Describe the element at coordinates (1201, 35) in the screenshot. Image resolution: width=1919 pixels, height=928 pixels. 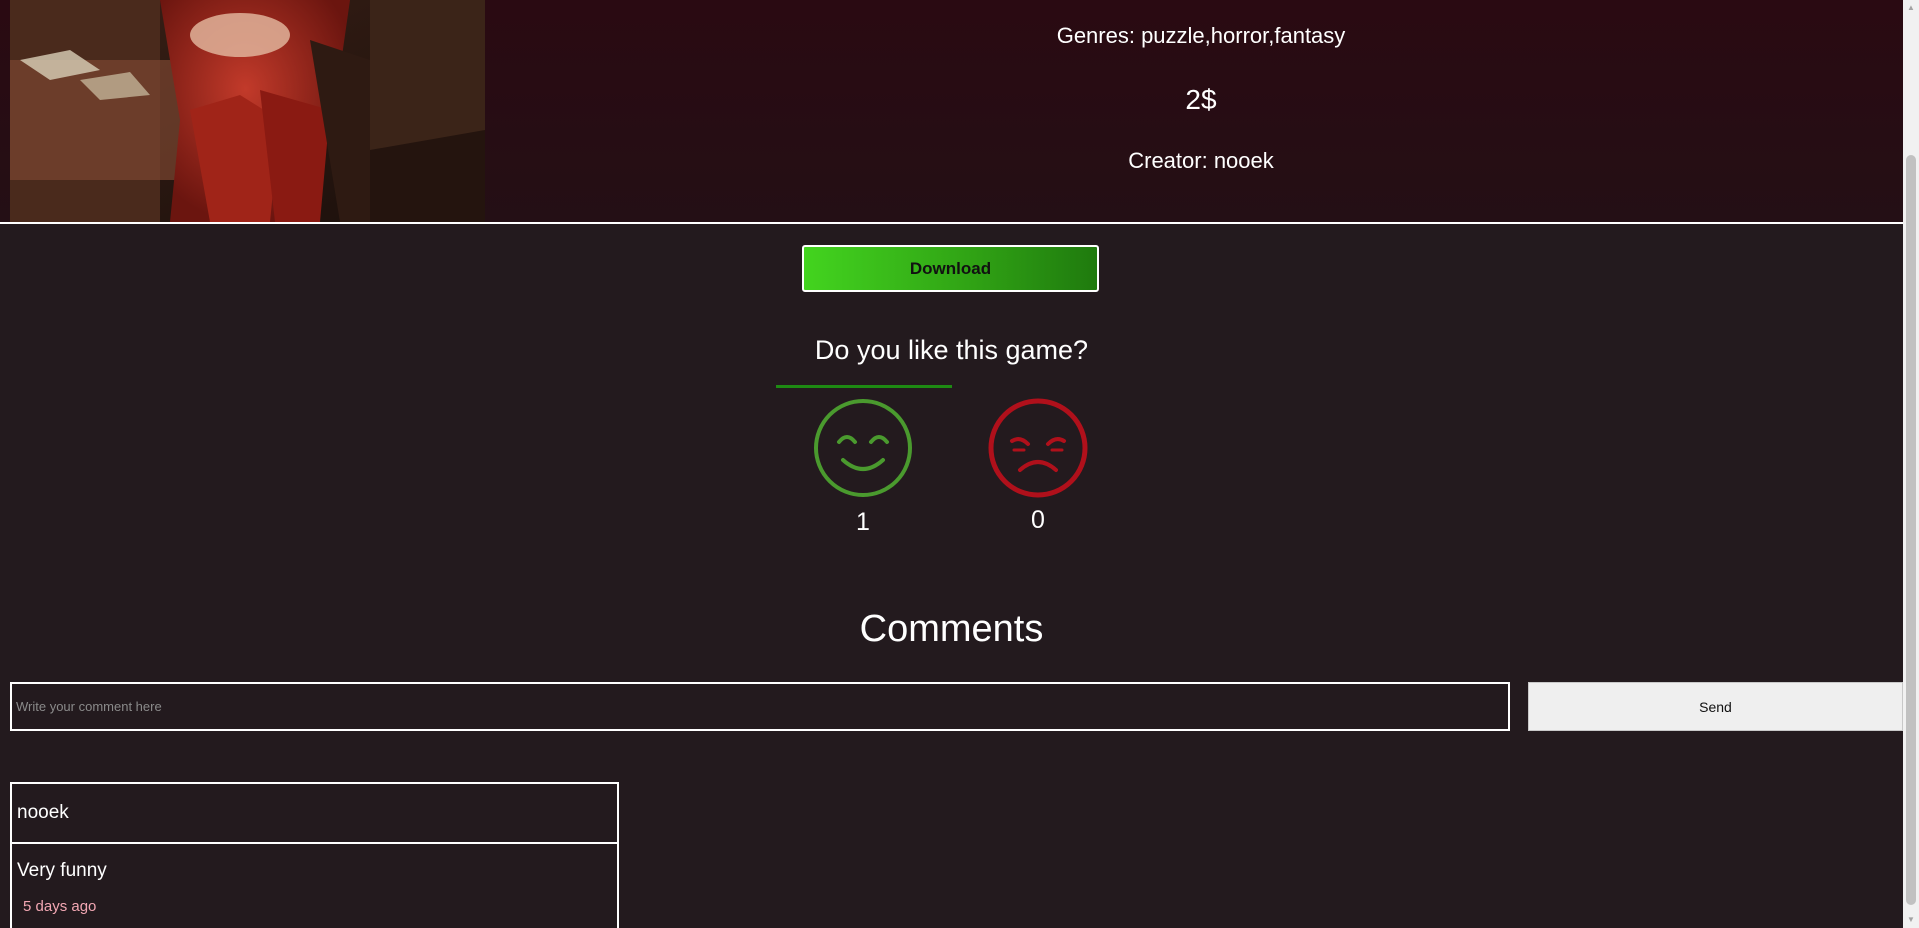
I see `game-genres: Genres: puzzle,horror,fantasy` at that location.